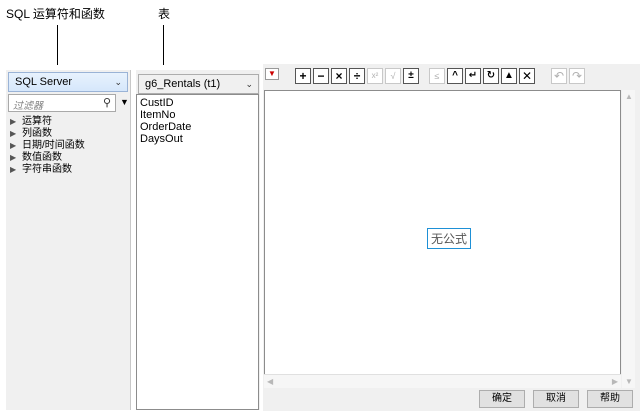  Describe the element at coordinates (559, 76) in the screenshot. I see `undo-icon: ↶` at that location.